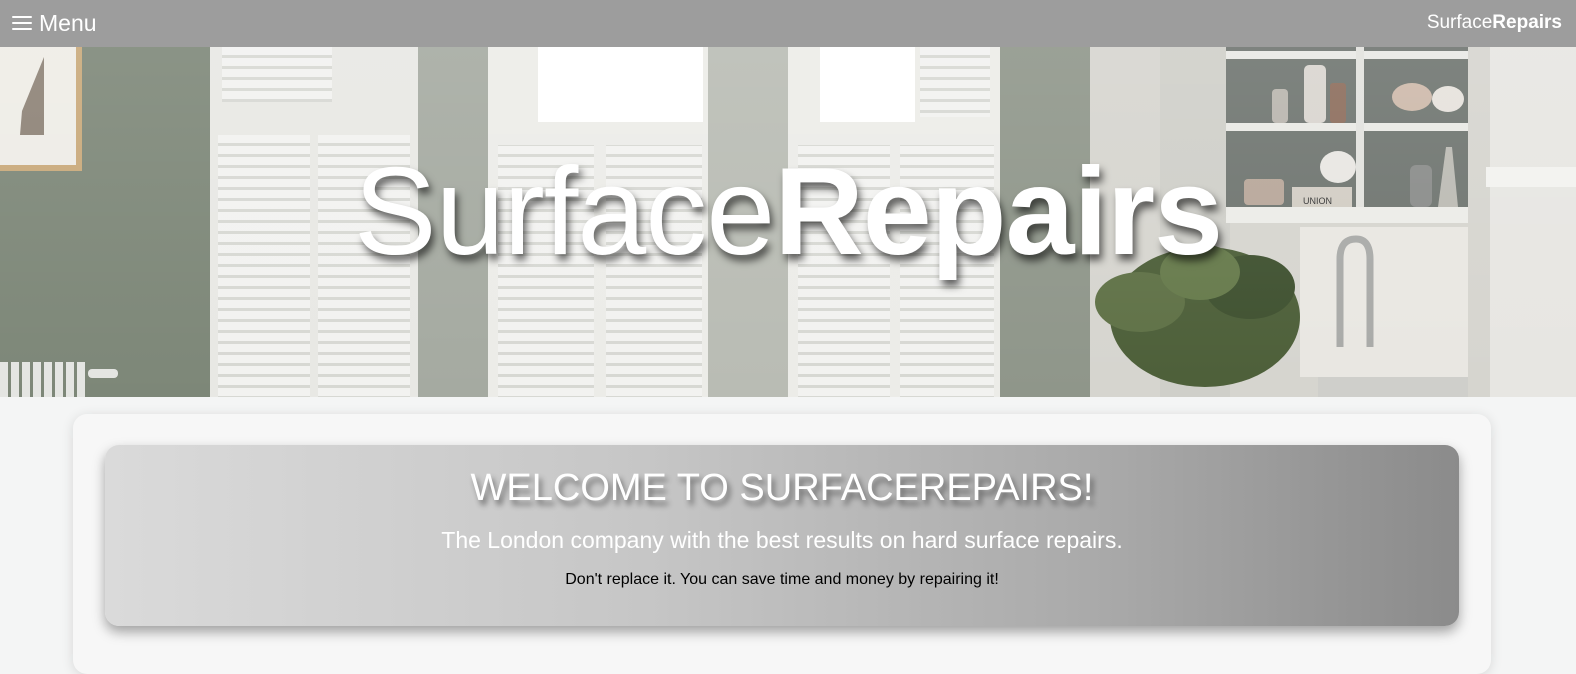 Image resolution: width=1576 pixels, height=674 pixels. I want to click on welcome-heading: WELCOME TO SURFACEREPAIRS!, so click(782, 488).